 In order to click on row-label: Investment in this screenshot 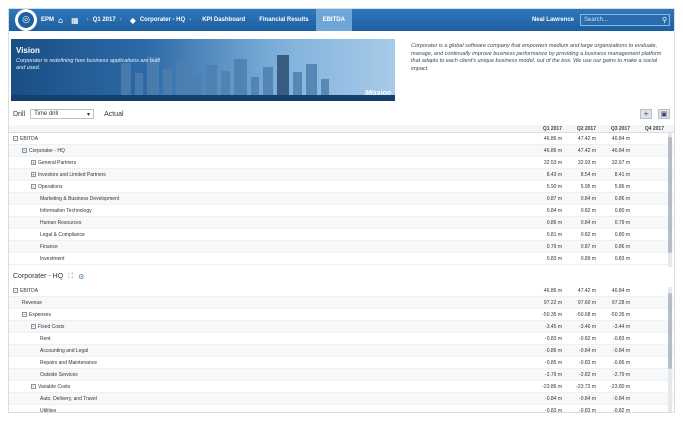, I will do `click(52, 258)`.